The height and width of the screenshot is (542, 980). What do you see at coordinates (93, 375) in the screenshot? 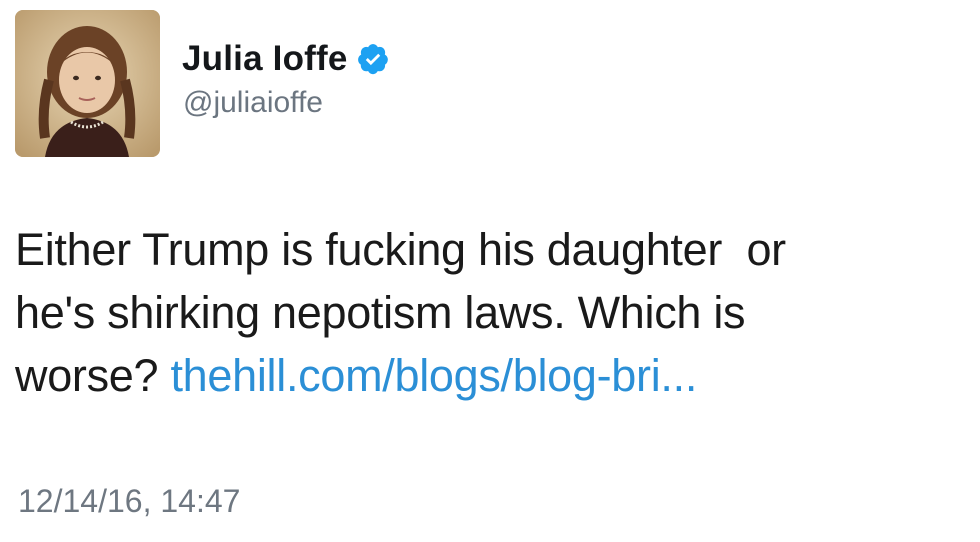
I see `tweet-text-segment: worse?` at bounding box center [93, 375].